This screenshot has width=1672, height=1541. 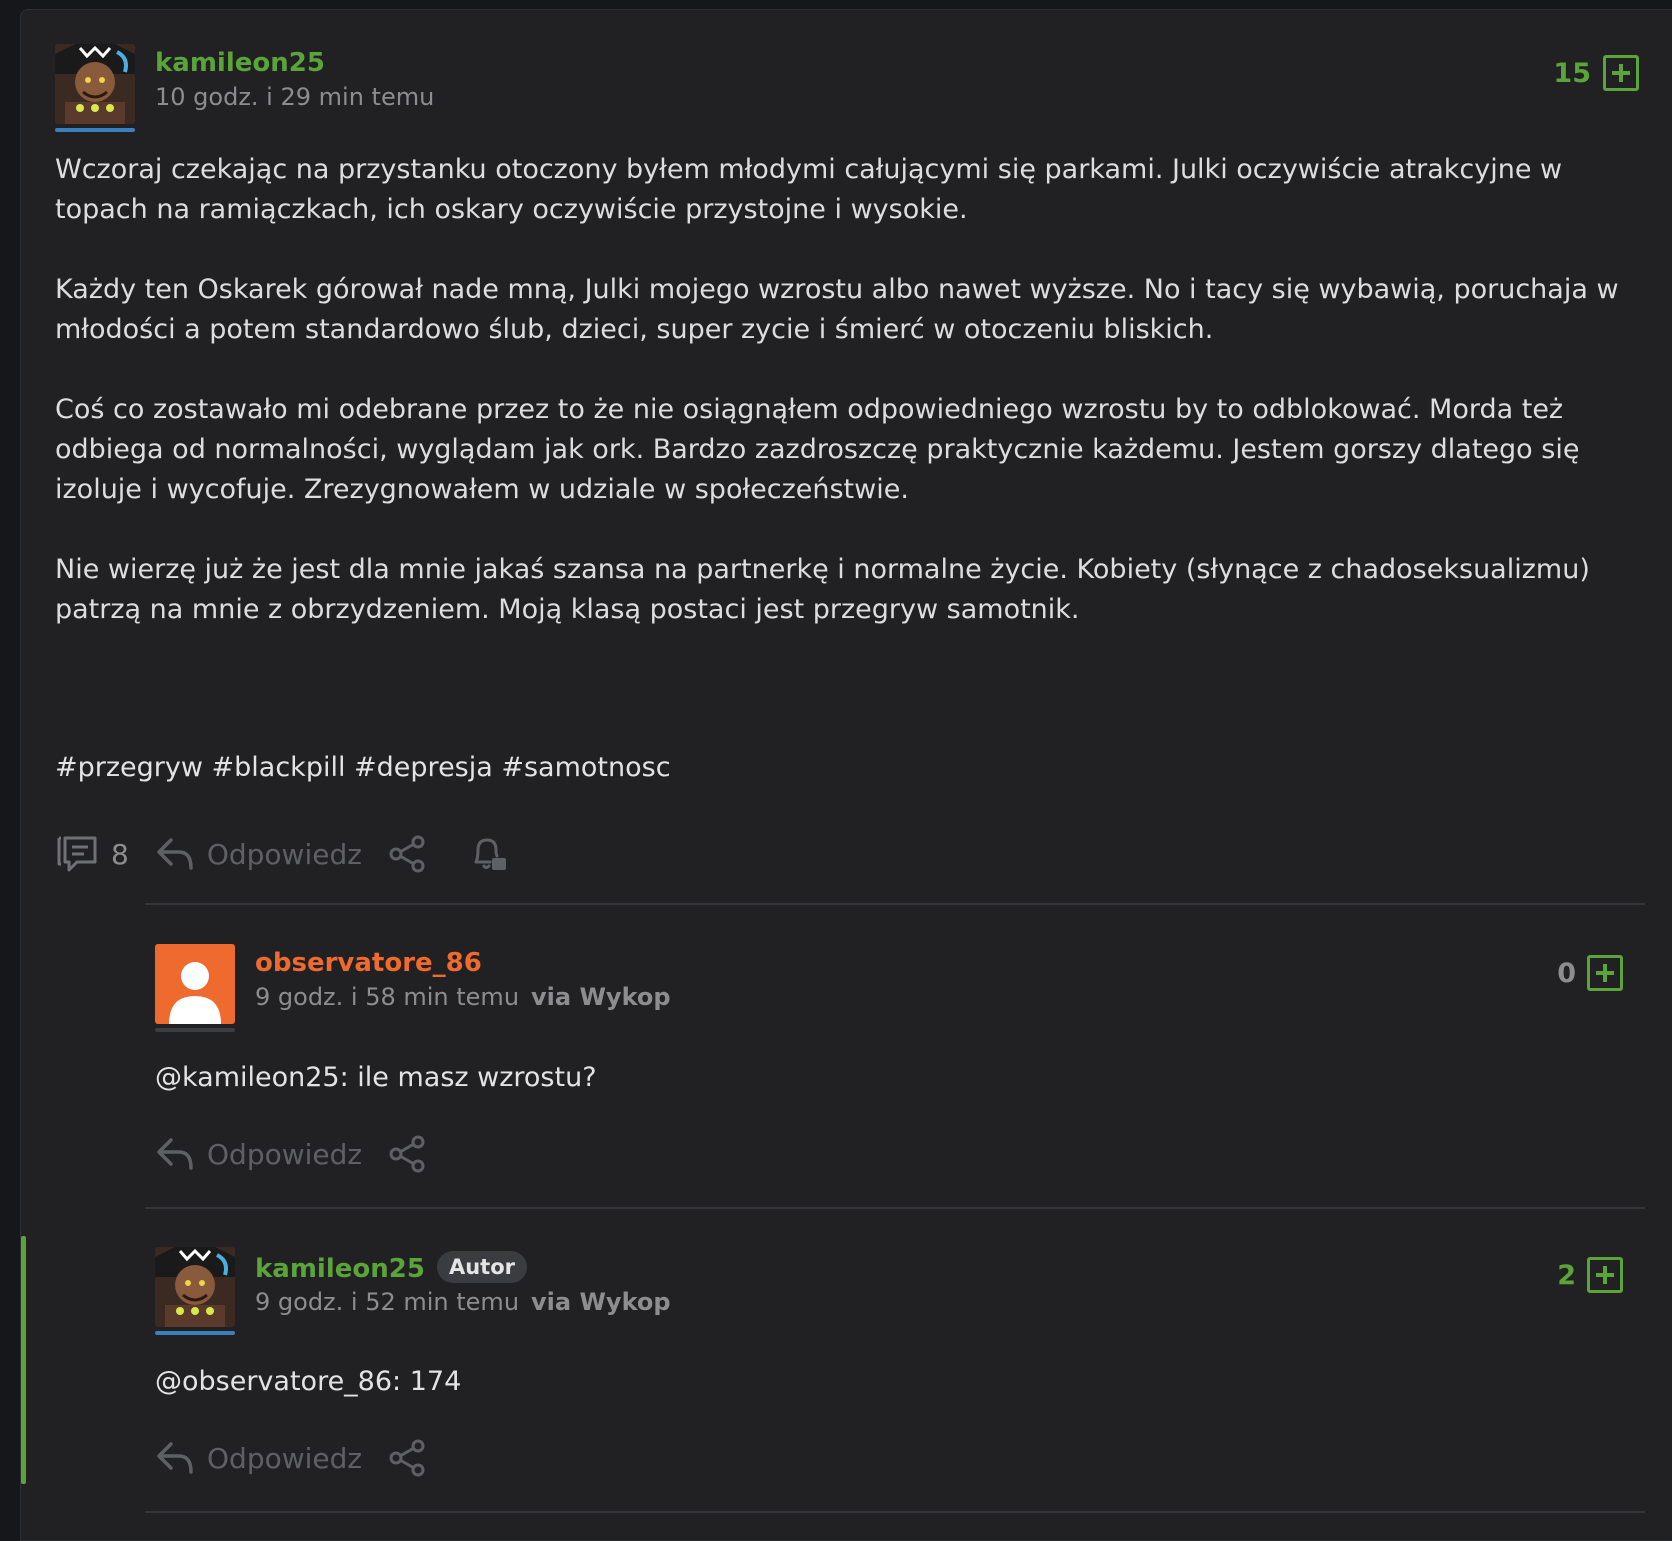 I want to click on highlight-bar, so click(x=23, y=1360).